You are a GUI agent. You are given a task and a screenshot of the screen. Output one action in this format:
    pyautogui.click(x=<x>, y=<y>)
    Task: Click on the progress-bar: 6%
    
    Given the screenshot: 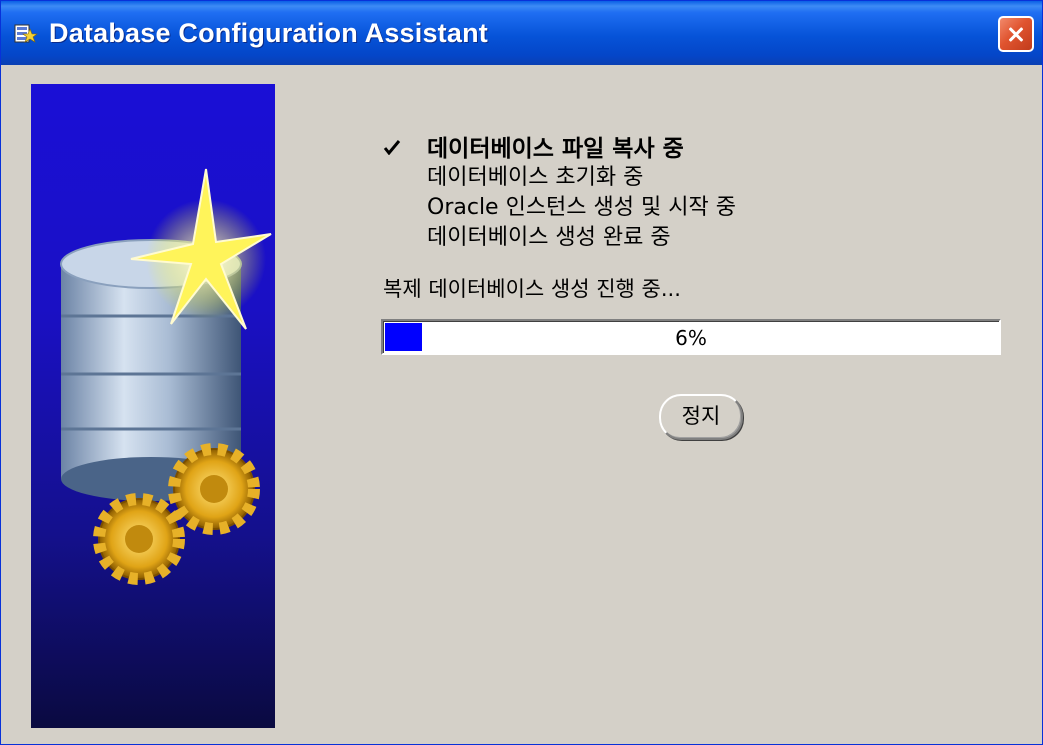 What is the action you would take?
    pyautogui.click(x=691, y=337)
    